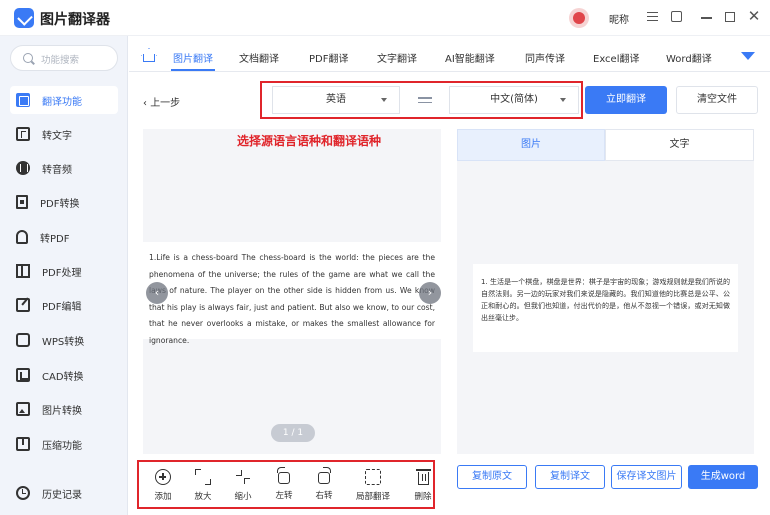  Describe the element at coordinates (531, 145) in the screenshot. I see `tab-result-image: 图片` at that location.